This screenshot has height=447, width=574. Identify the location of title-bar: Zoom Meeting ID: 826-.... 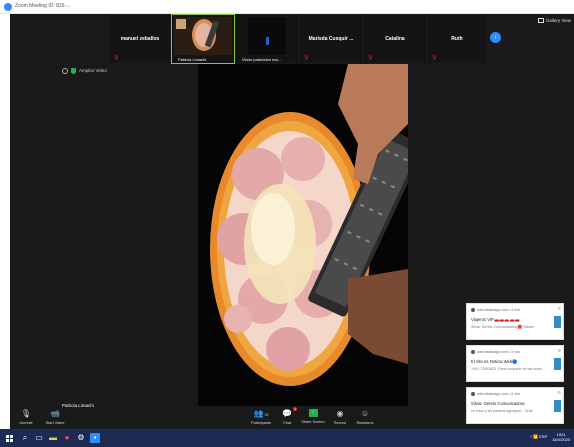
(287, 7).